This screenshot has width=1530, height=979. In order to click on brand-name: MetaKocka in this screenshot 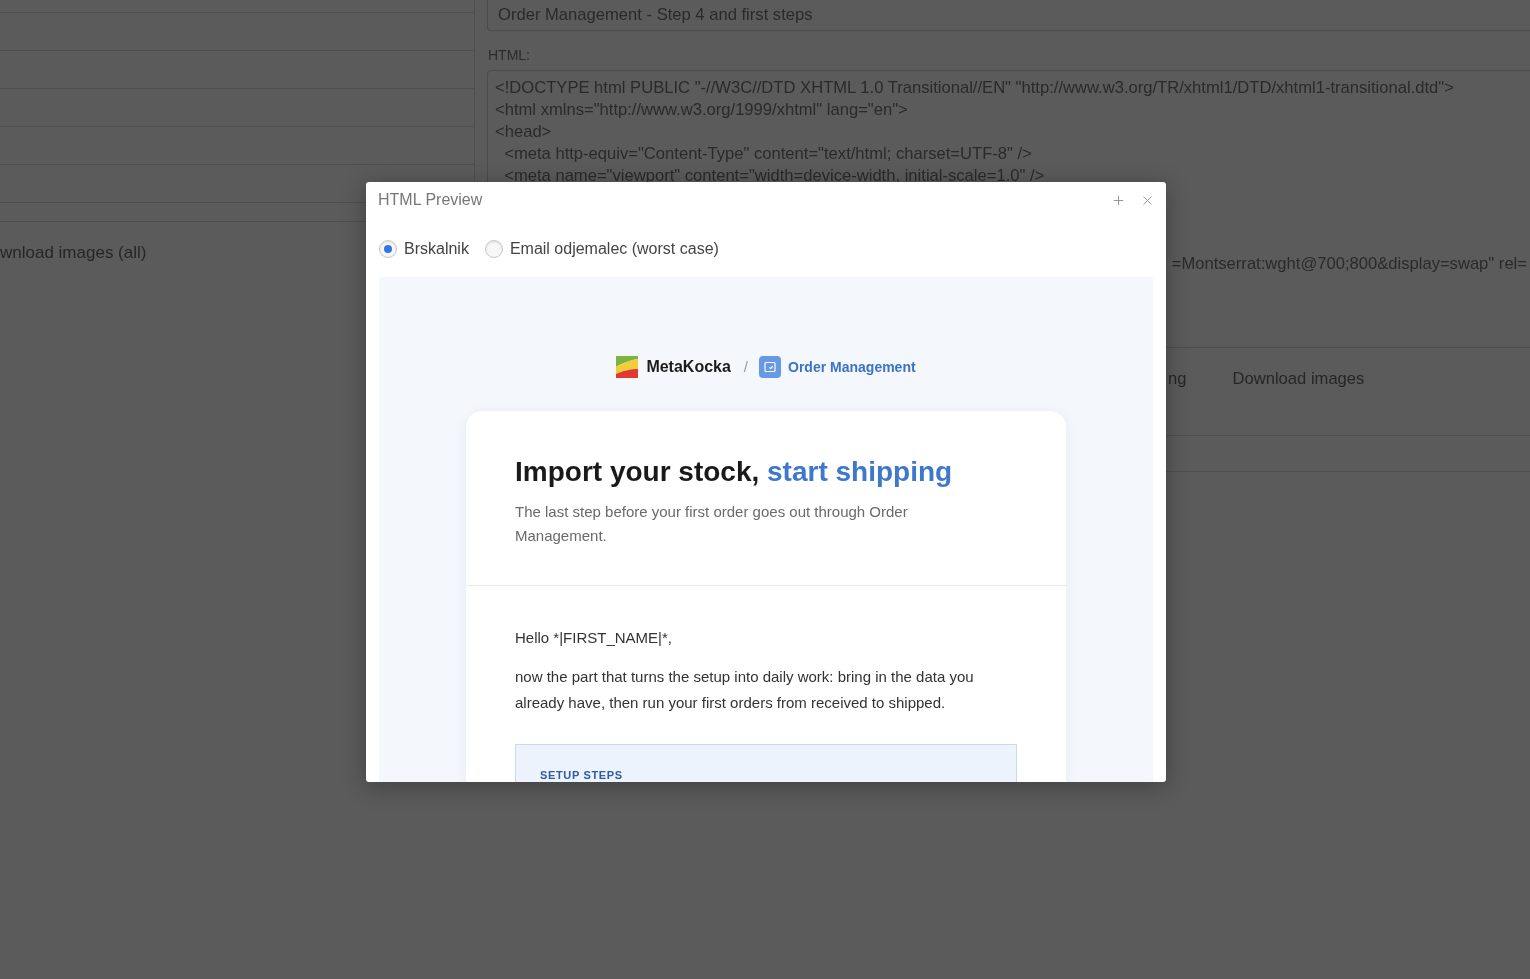, I will do `click(688, 367)`.